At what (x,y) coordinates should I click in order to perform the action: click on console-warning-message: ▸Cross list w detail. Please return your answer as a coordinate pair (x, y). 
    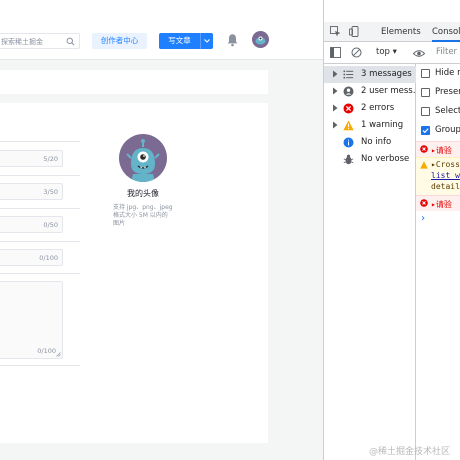
    Looking at the image, I should click on (438, 176).